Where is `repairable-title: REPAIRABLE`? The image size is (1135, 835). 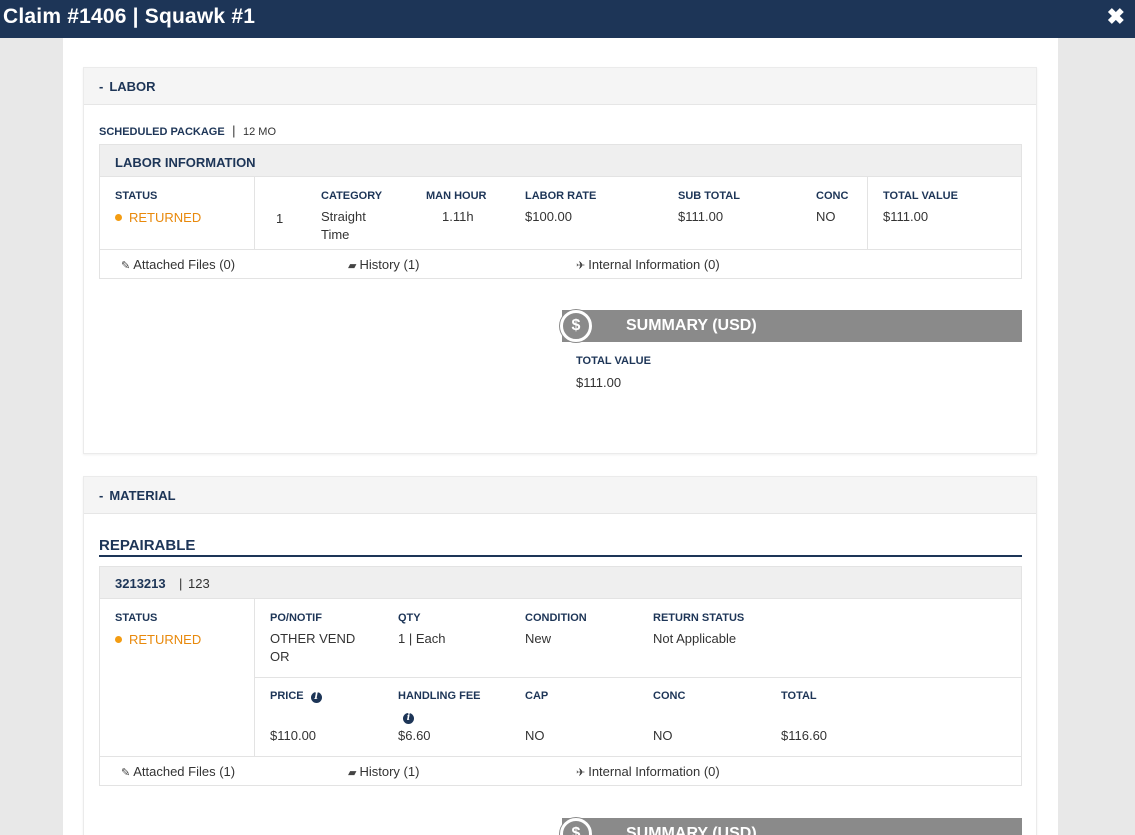
repairable-title: REPAIRABLE is located at coordinates (147, 545).